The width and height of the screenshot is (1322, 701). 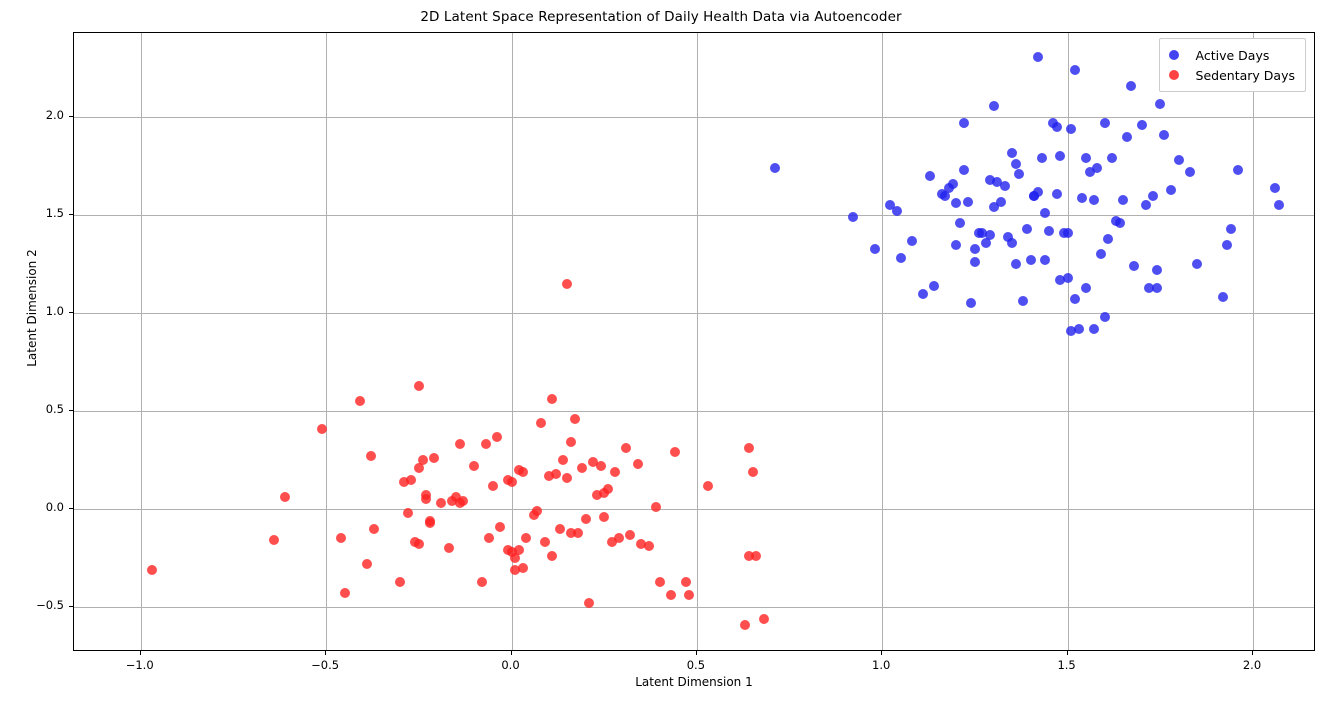 I want to click on y-axis-label: Latent Dimension 2, so click(x=32, y=308).